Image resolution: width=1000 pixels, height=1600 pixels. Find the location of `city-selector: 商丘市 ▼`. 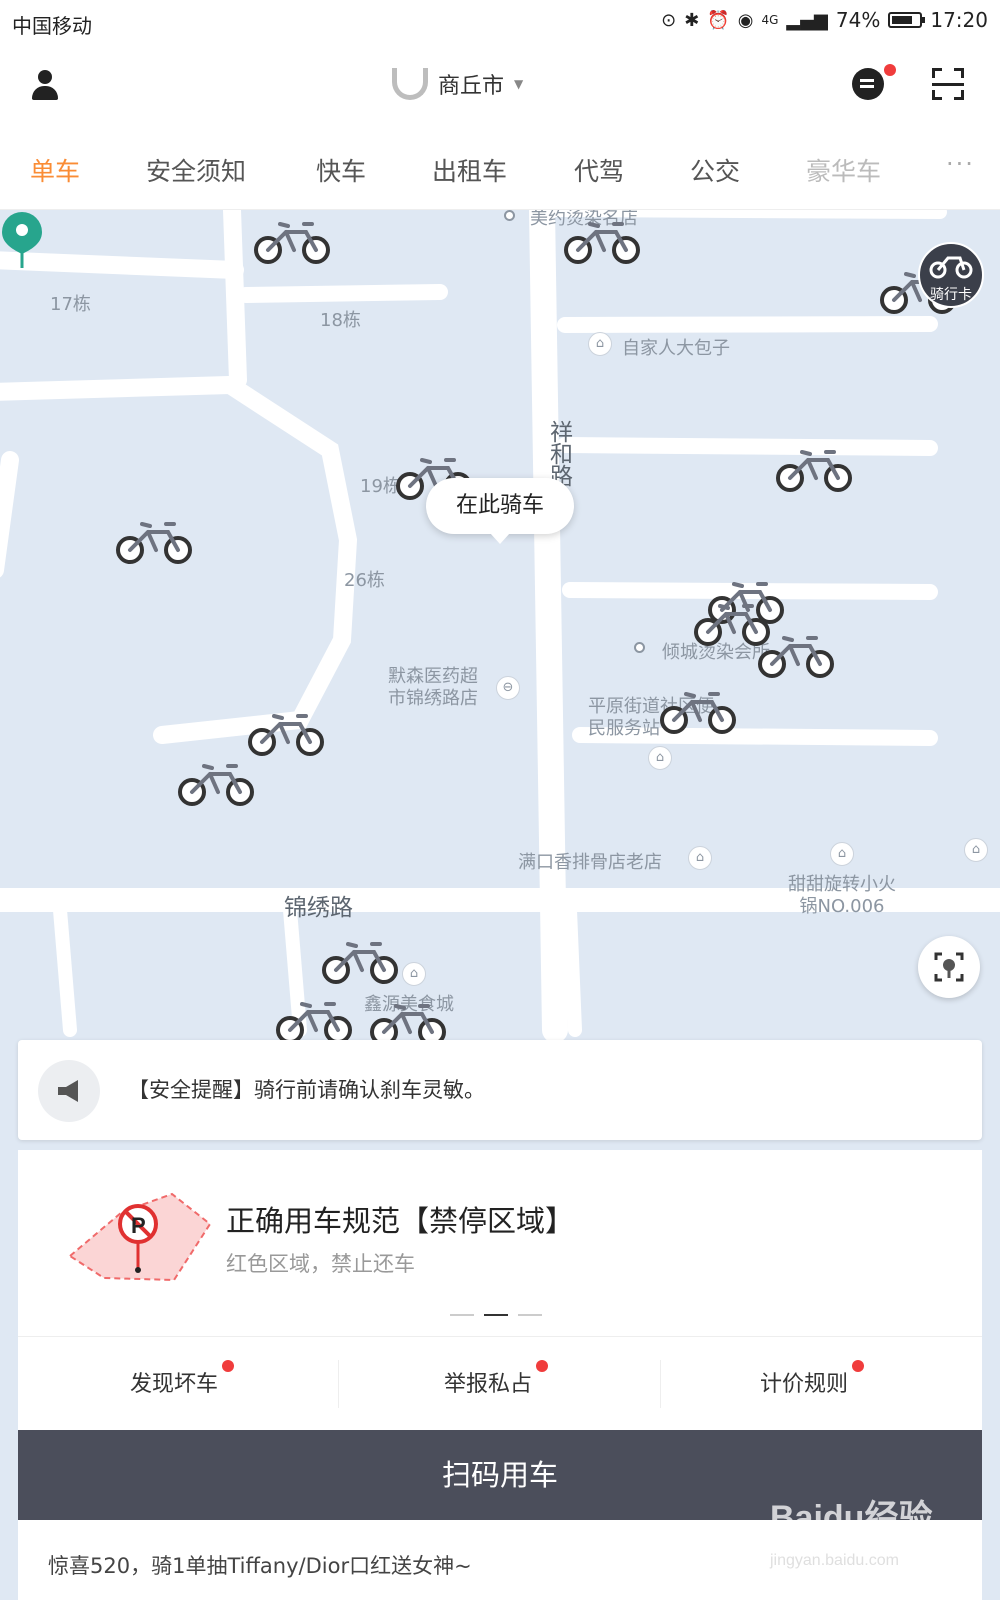

city-selector: 商丘市 ▼ is located at coordinates (457, 84).